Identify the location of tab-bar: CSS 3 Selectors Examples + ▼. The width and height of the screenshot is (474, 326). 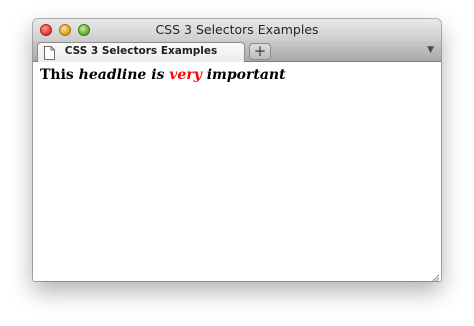
(237, 51).